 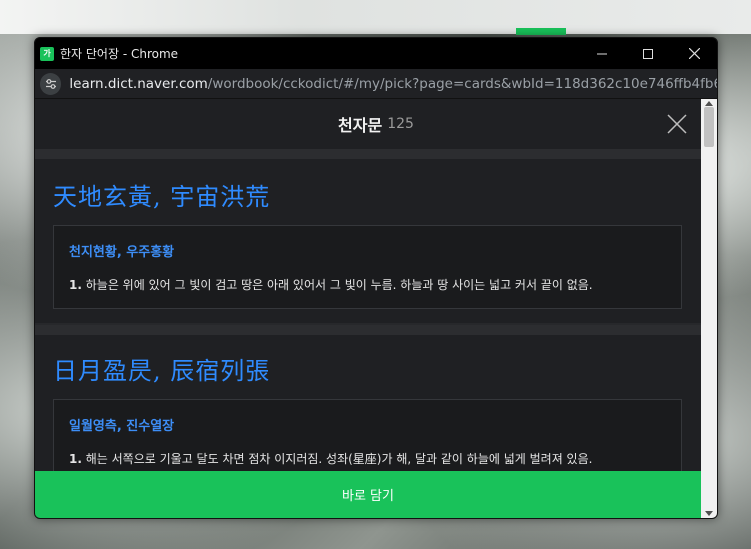 I want to click on close-panel-button, so click(x=677, y=124).